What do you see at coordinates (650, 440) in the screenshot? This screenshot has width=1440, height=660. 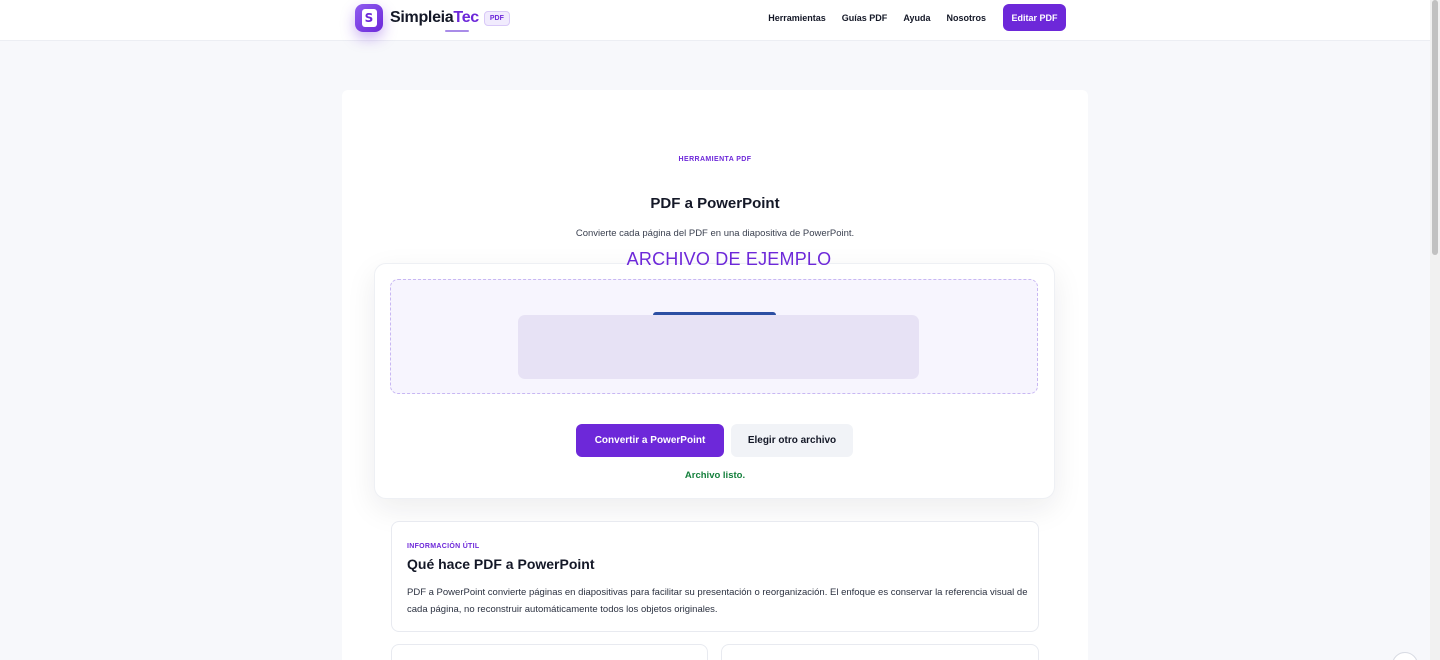 I see `convert-to-powerpoint-button: Convertir a PowerPoint` at bounding box center [650, 440].